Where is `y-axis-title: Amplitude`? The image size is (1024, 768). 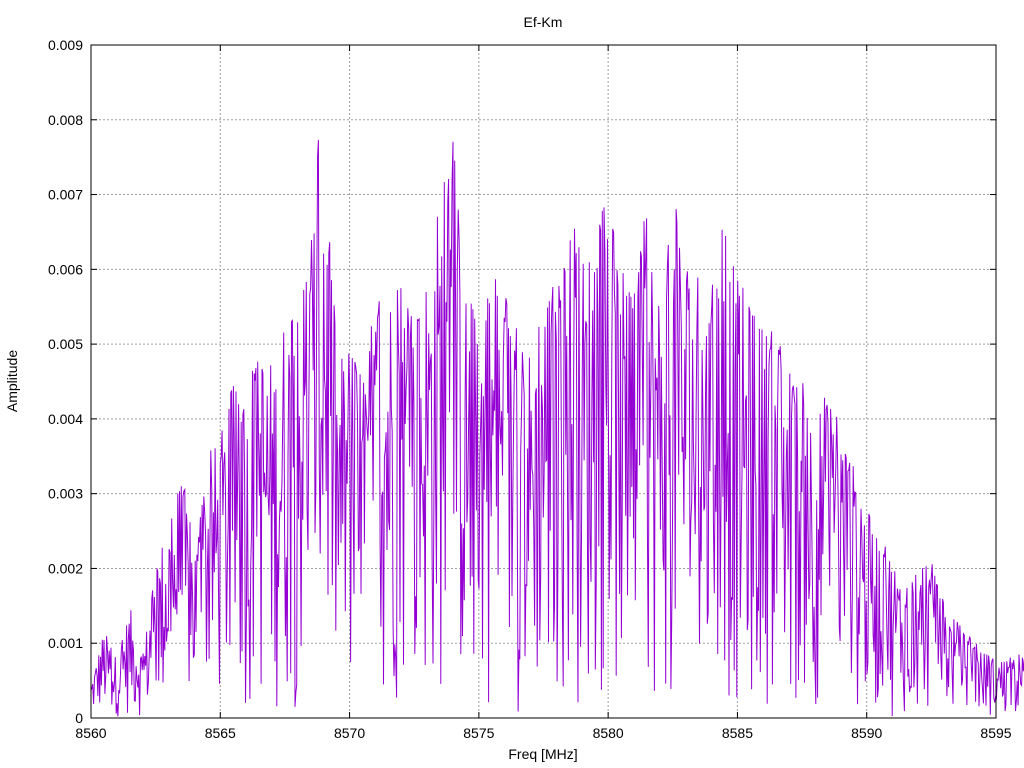
y-axis-title: Amplitude is located at coordinates (12, 381).